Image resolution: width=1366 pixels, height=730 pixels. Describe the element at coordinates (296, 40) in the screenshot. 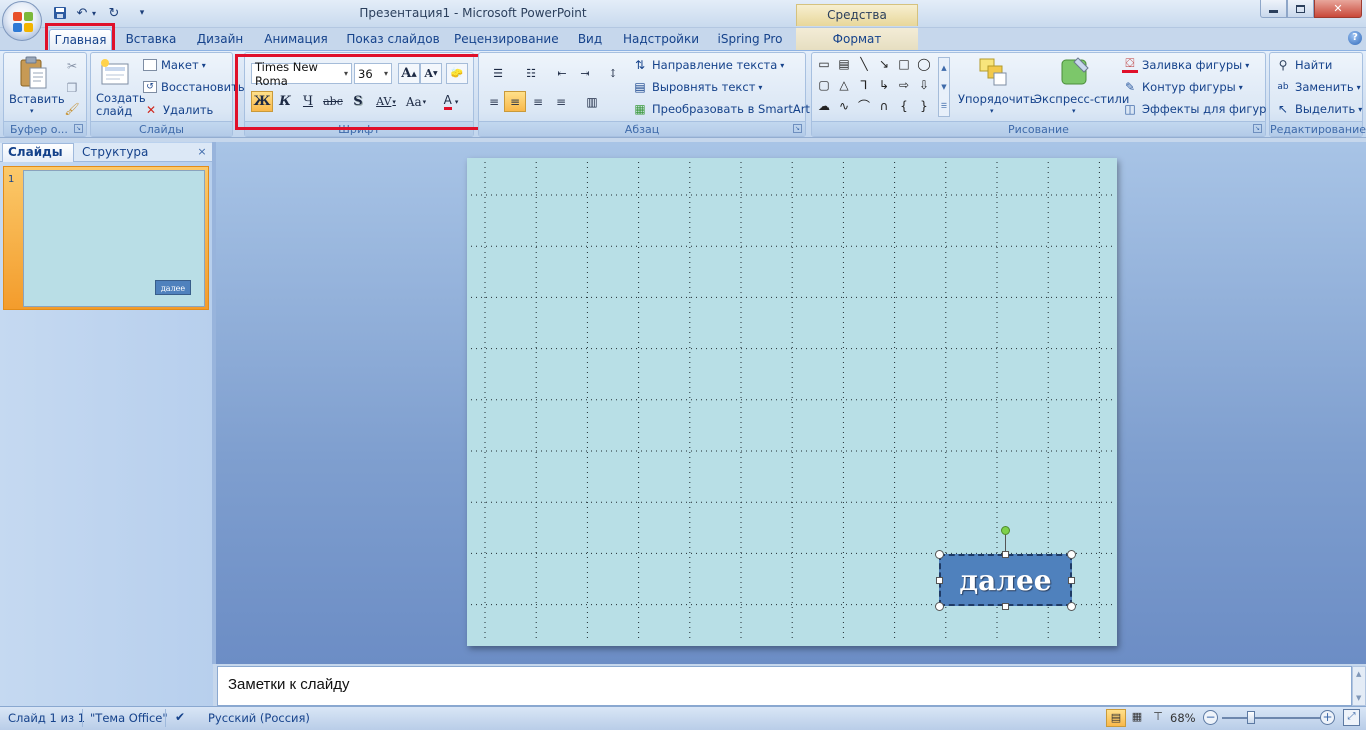

I see `tab-animation: Анимация` at that location.